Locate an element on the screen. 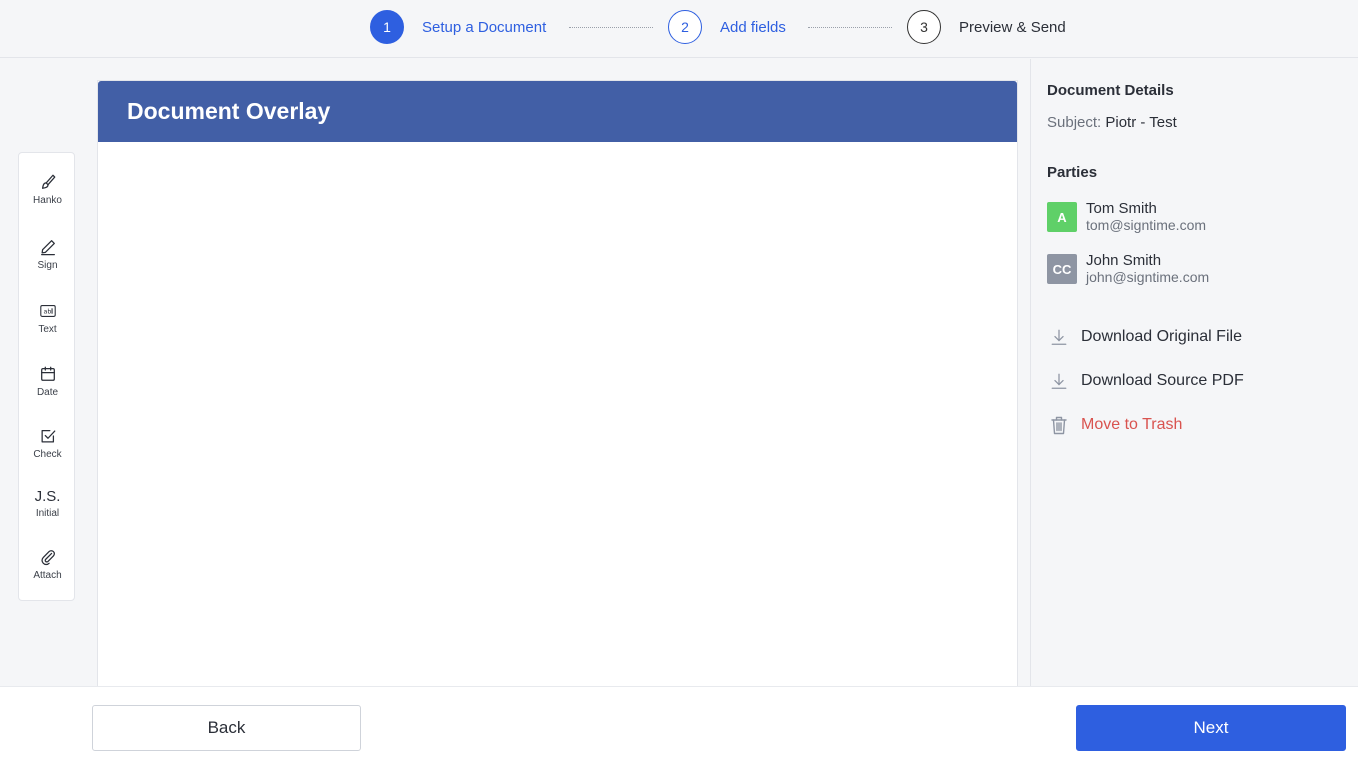 The image size is (1358, 758). step-add-fields: 2 Add fields is located at coordinates (727, 27).